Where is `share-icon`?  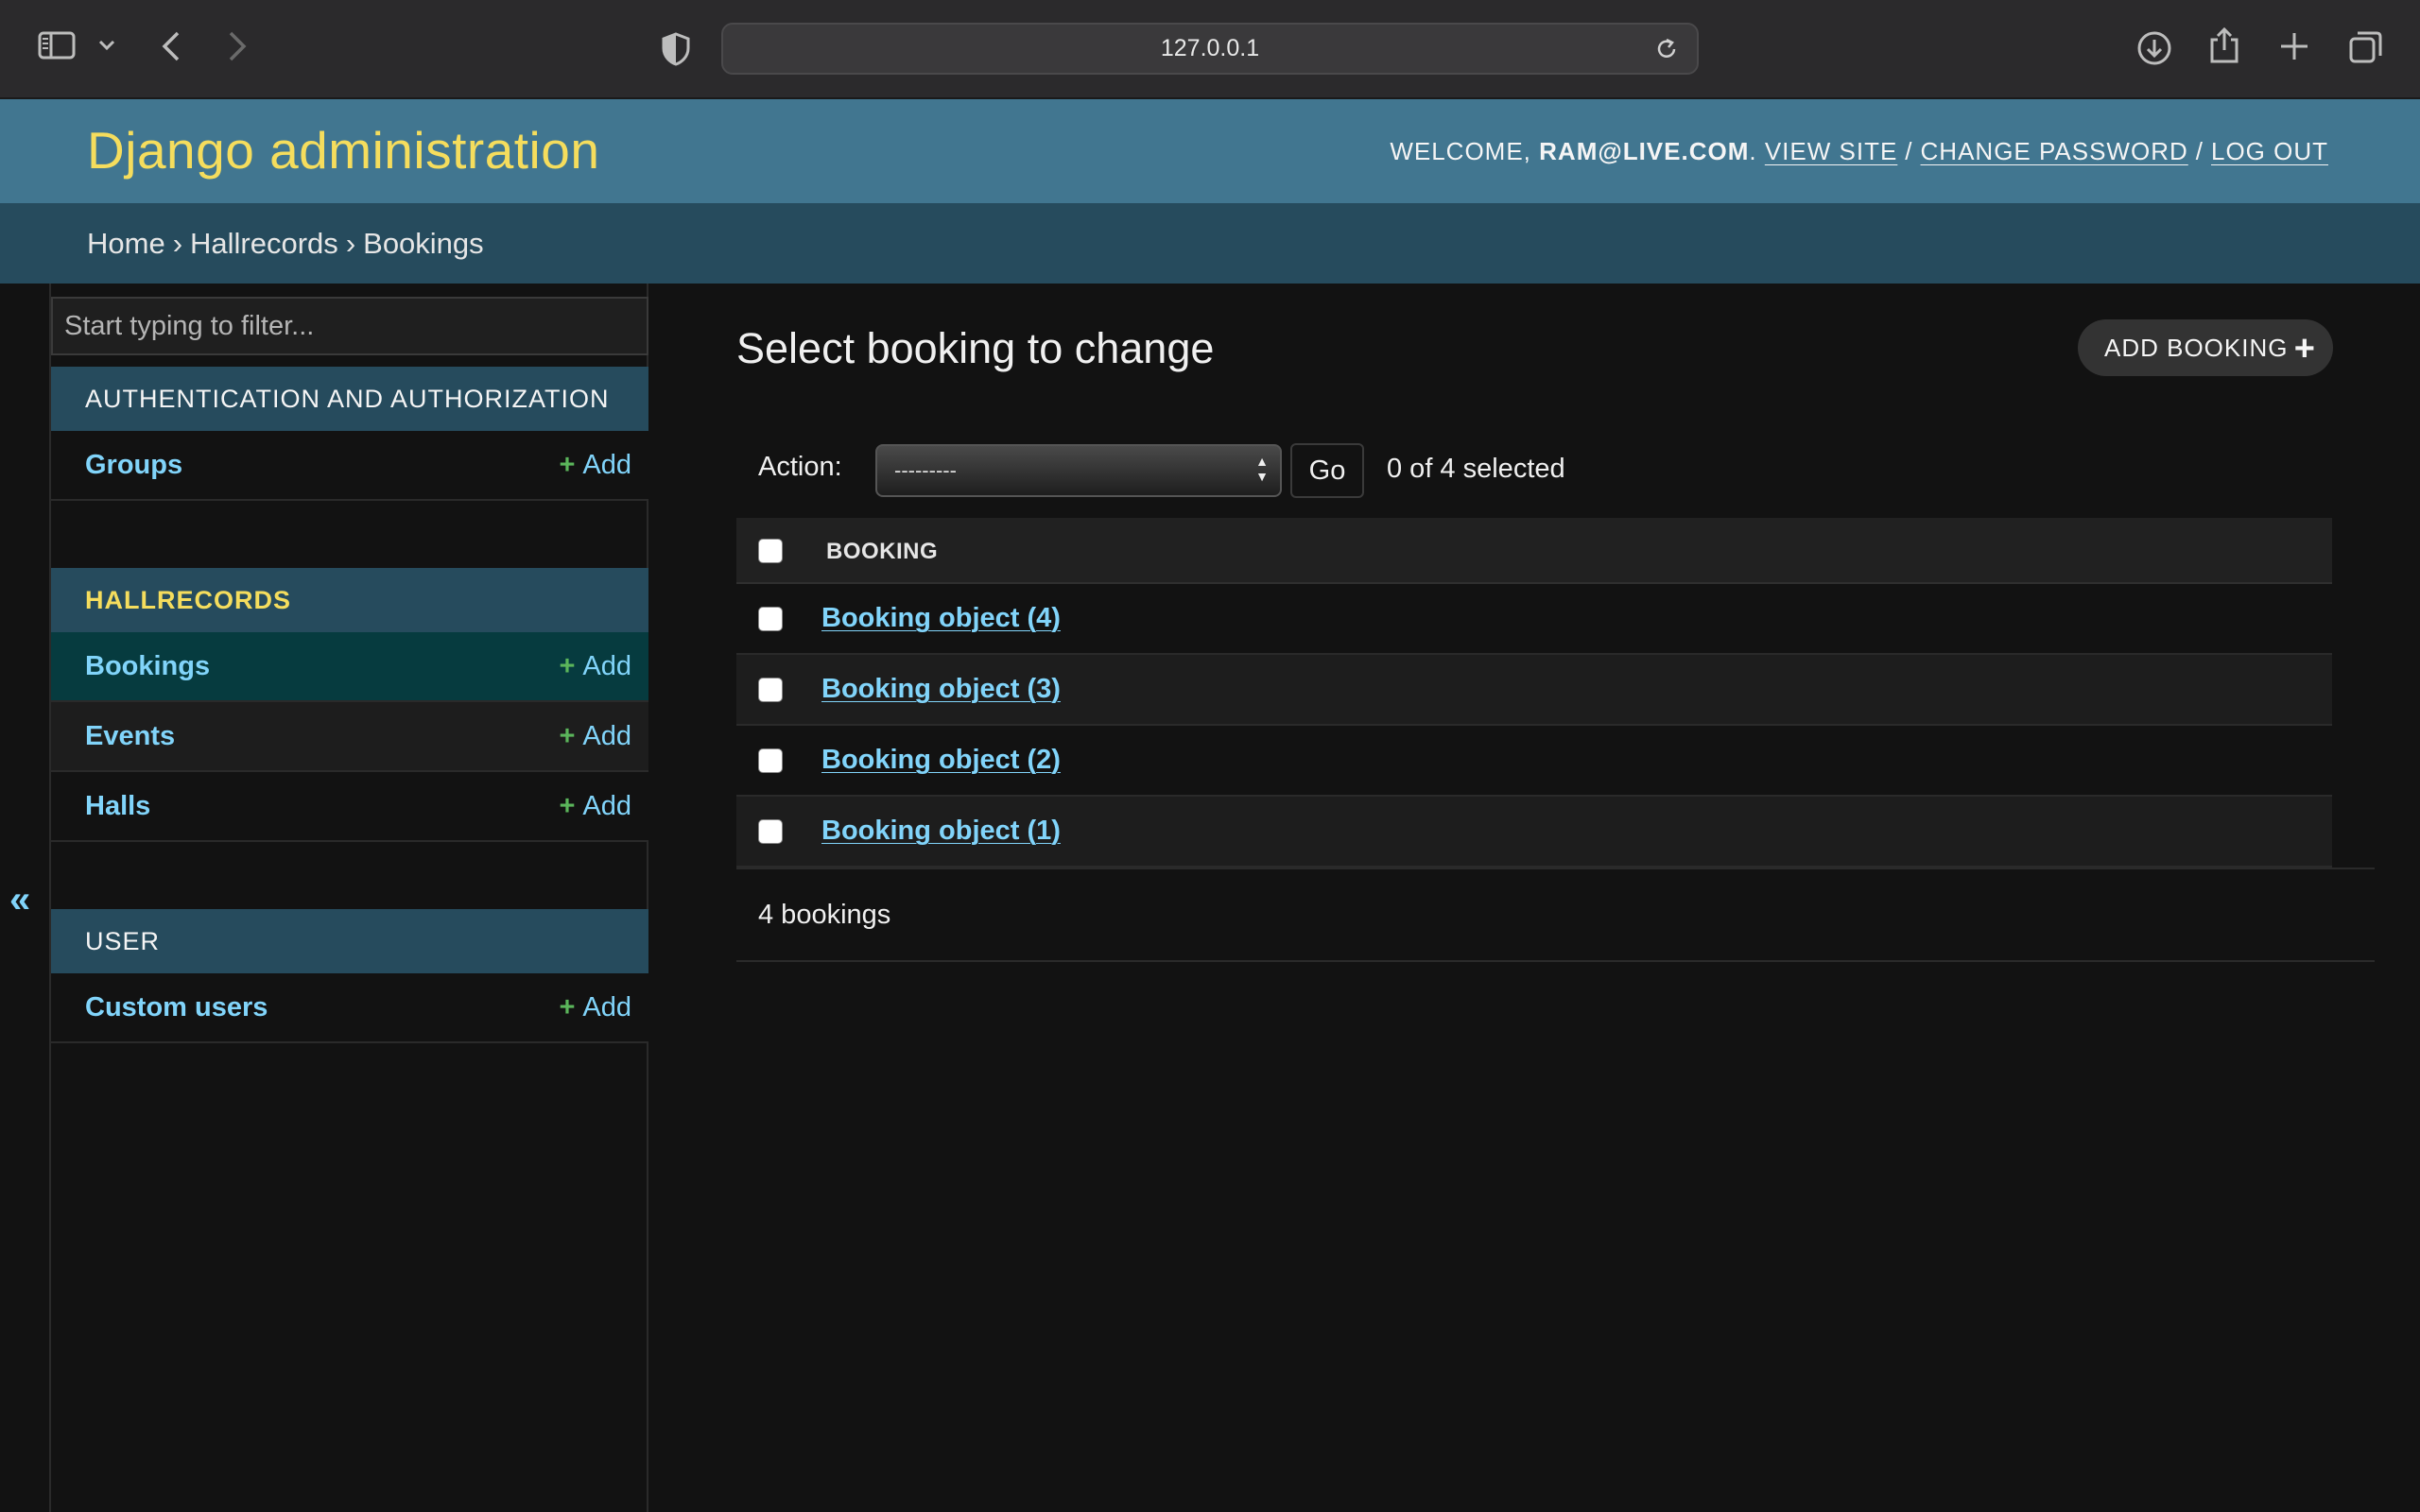
share-icon is located at coordinates (2224, 45).